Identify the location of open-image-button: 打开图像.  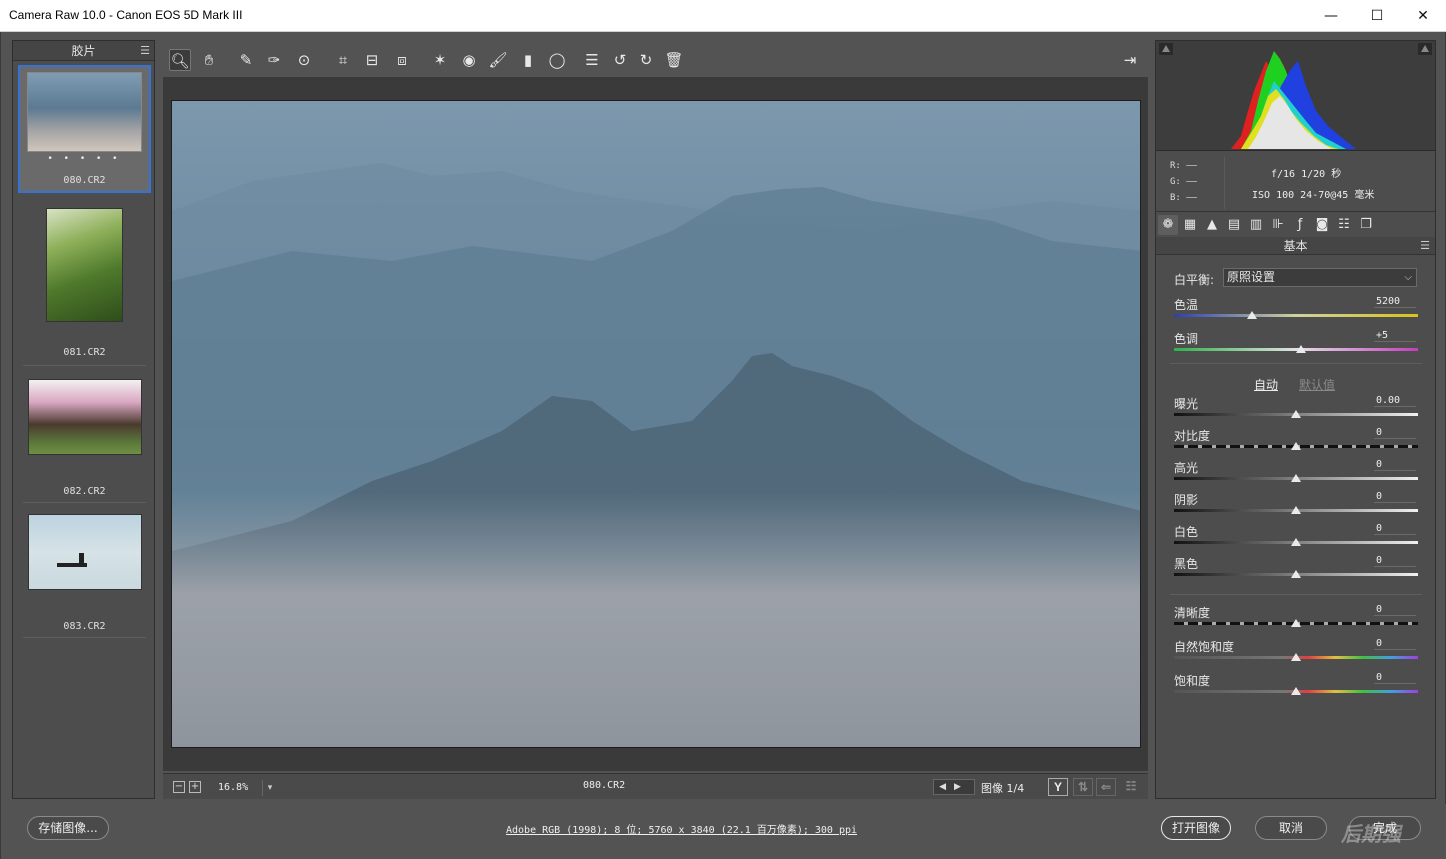
(1196, 828).